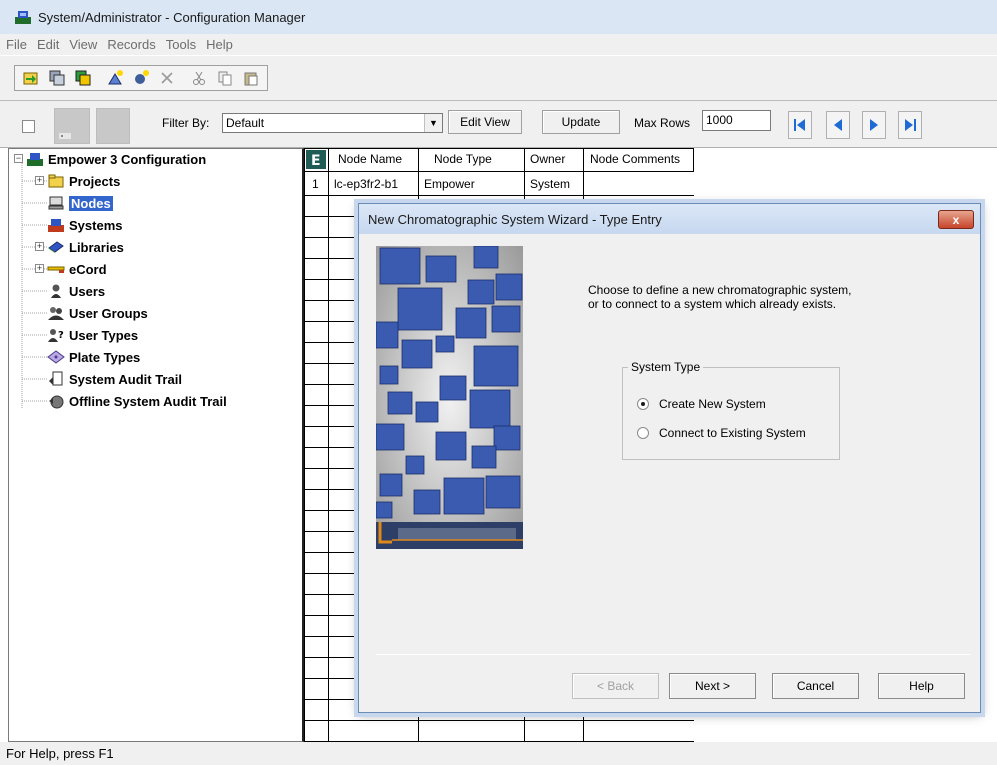 Image resolution: width=997 pixels, height=765 pixels. What do you see at coordinates (96, 225) in the screenshot?
I see `tree-label: Systems` at bounding box center [96, 225].